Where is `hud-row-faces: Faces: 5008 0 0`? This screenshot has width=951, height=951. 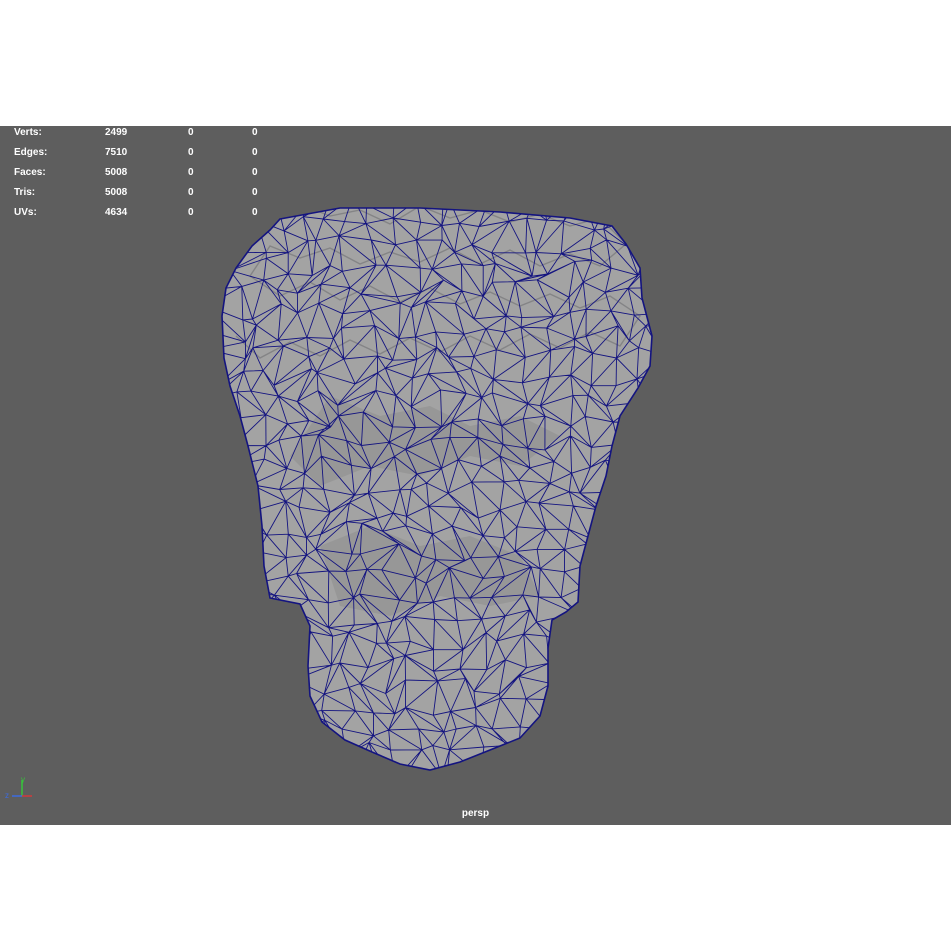 hud-row-faces: Faces: 5008 0 0 is located at coordinates (144, 176).